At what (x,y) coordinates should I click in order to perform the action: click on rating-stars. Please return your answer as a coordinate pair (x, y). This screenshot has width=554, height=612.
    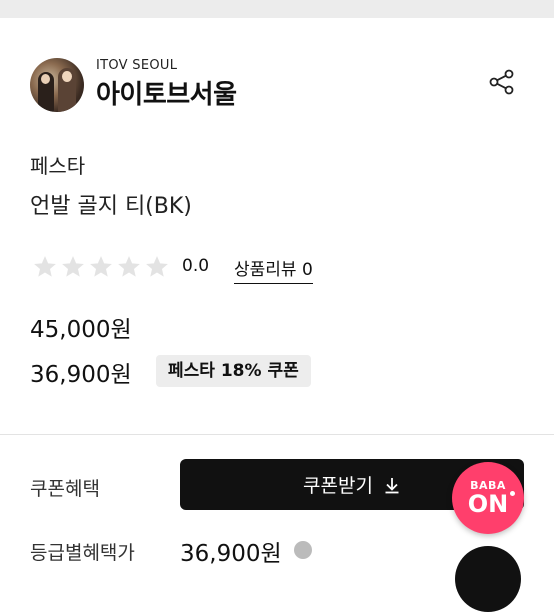
    Looking at the image, I should click on (101, 267).